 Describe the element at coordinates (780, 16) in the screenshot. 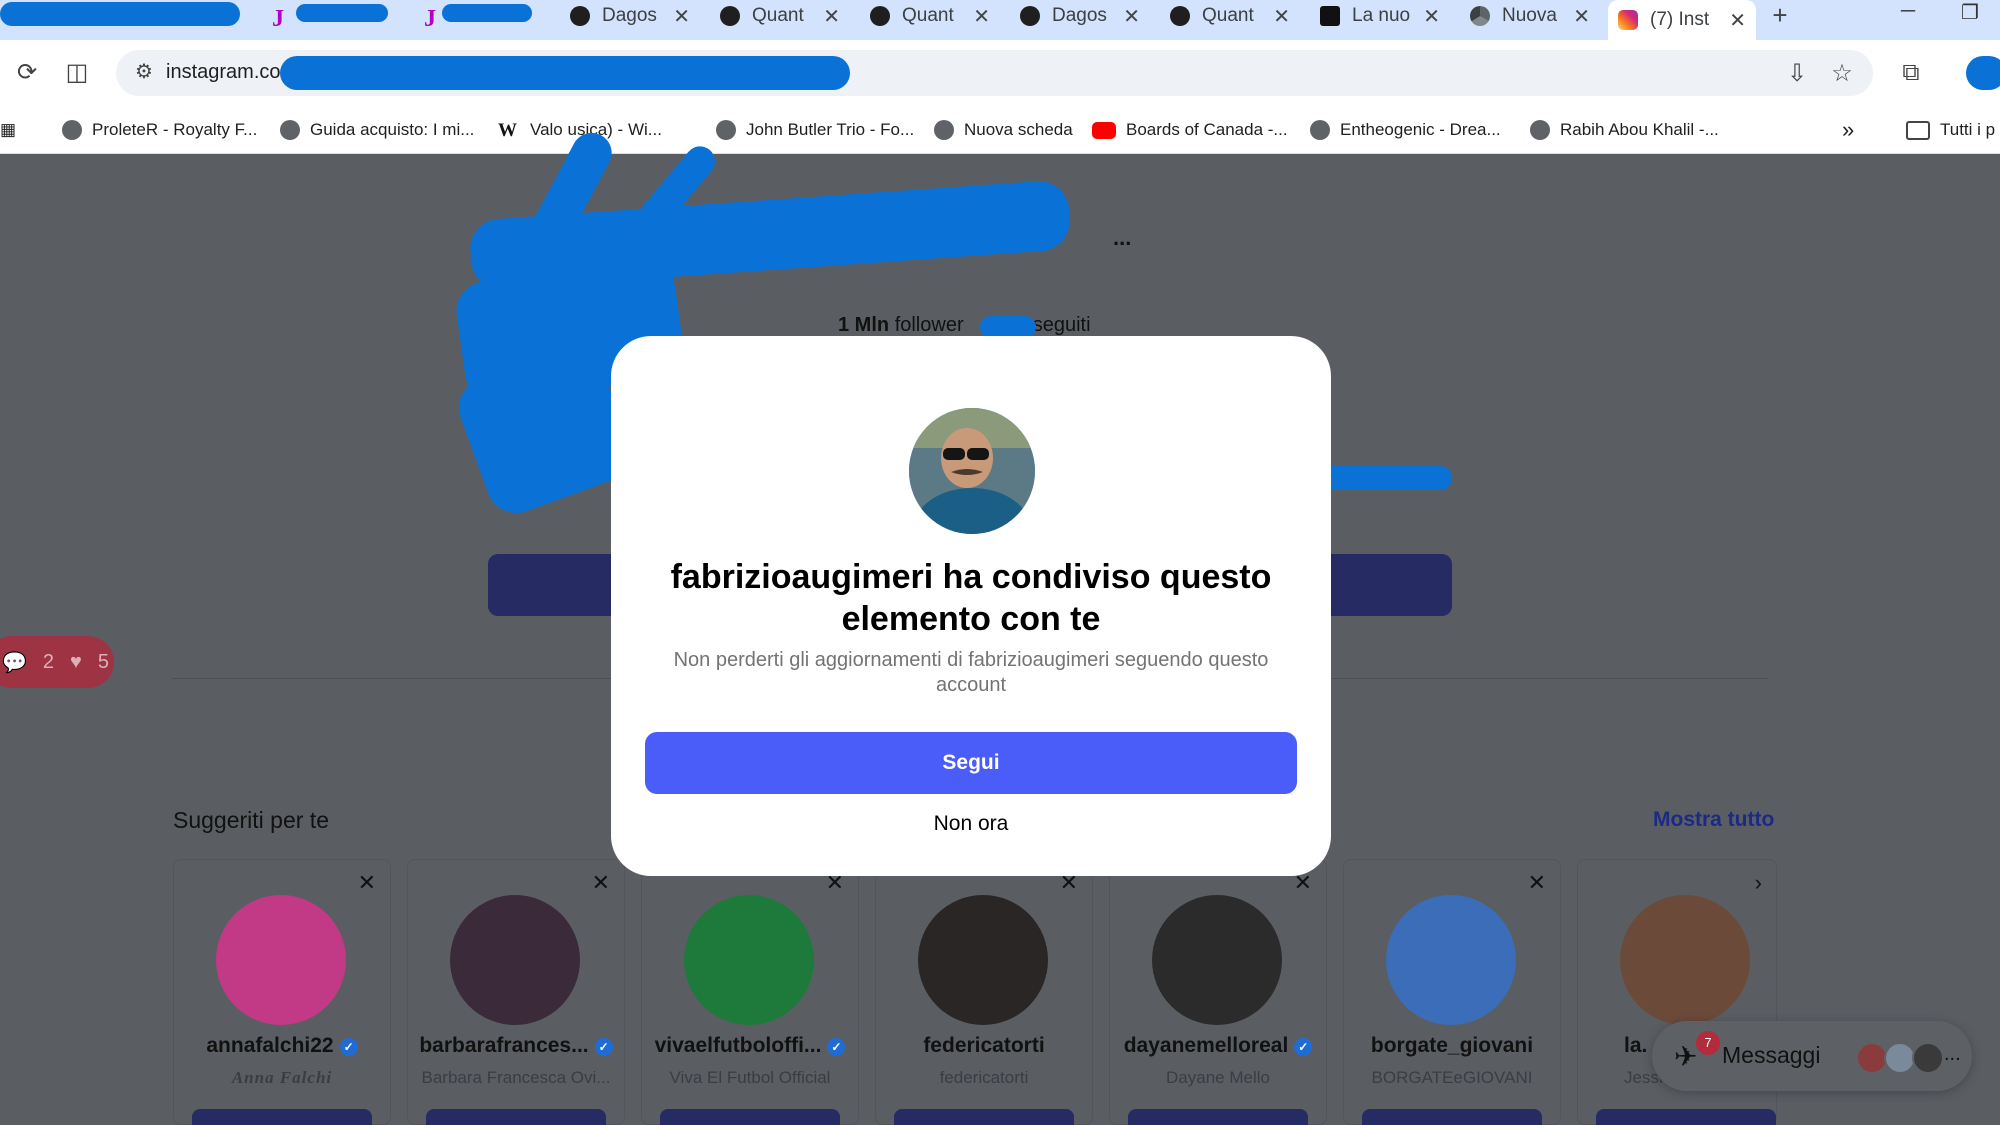

I see `tab-5: Quant ✕` at that location.